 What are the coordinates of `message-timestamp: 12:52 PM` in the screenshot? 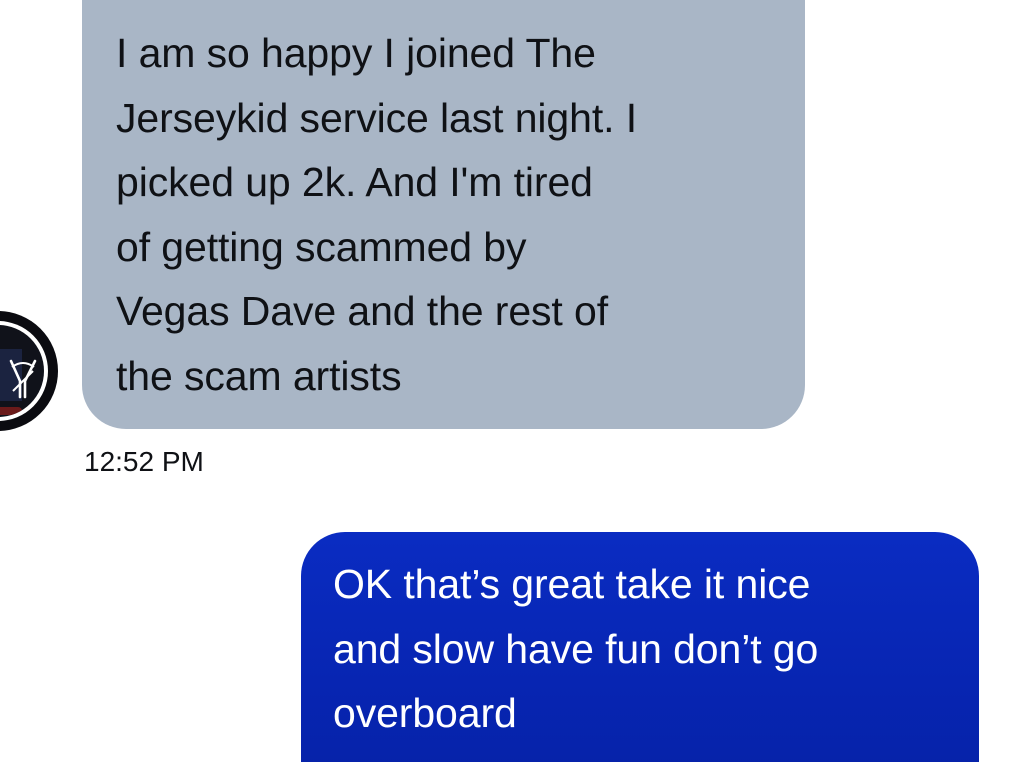 It's located at (144, 461).